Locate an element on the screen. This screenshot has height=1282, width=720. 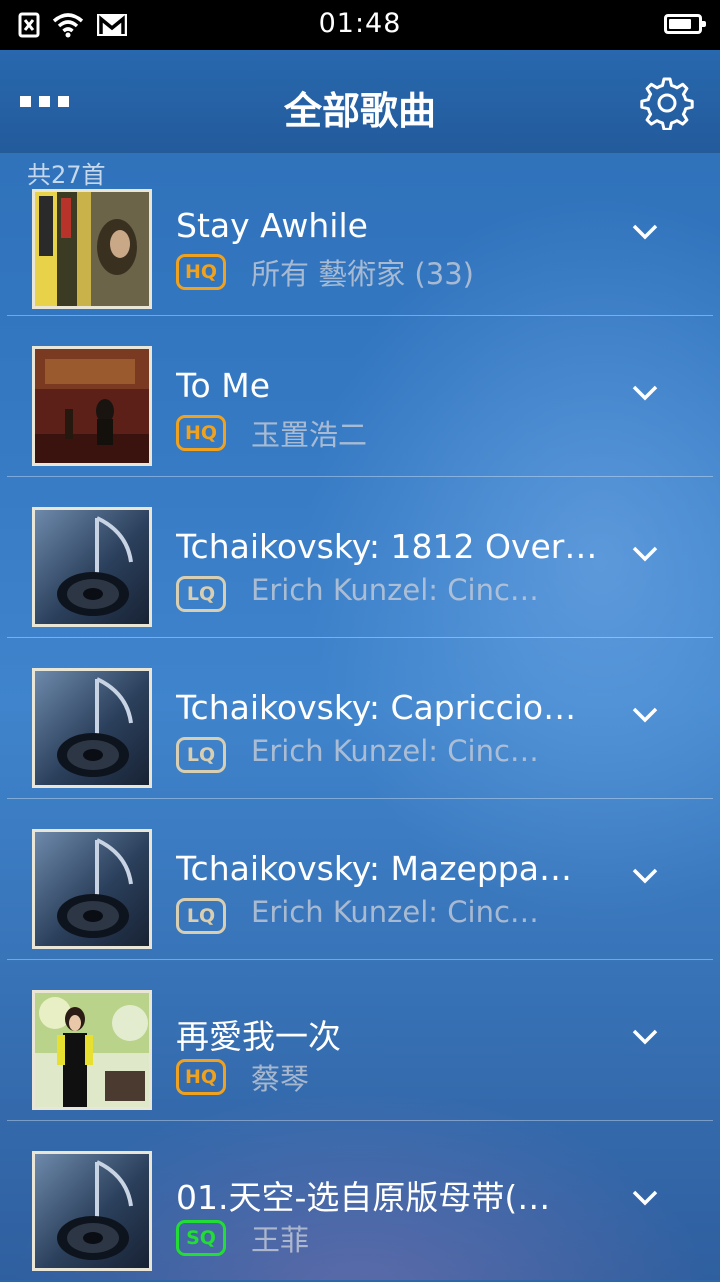
song-item: 01.天空-选自原版母带(… SQ 王菲 is located at coordinates (360, 1201).